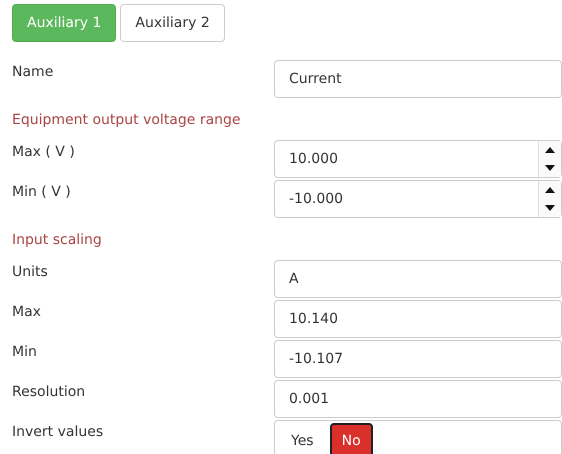 This screenshot has width=562, height=454. What do you see at coordinates (44, 152) in the screenshot?
I see `field-label: Max ( V )` at bounding box center [44, 152].